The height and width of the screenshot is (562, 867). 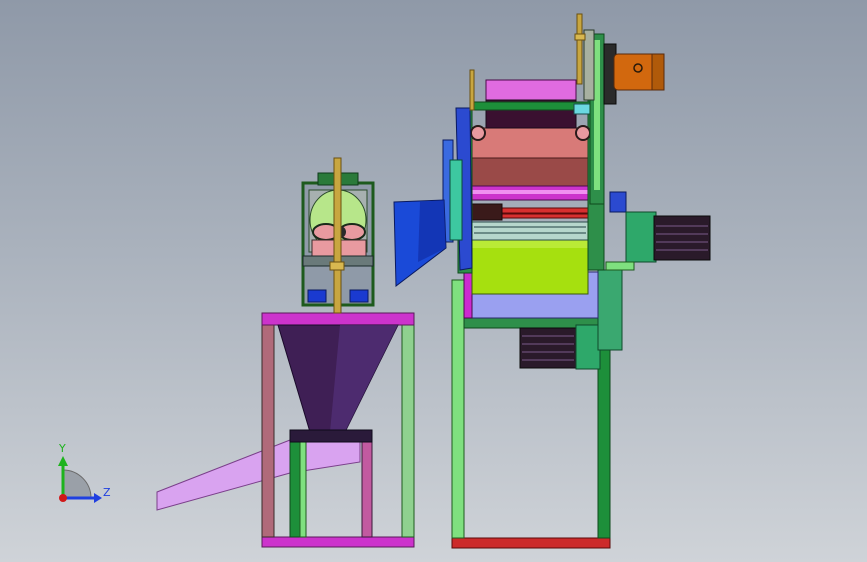 What do you see at coordinates (548, 348) in the screenshot?
I see `lower-motor` at bounding box center [548, 348].